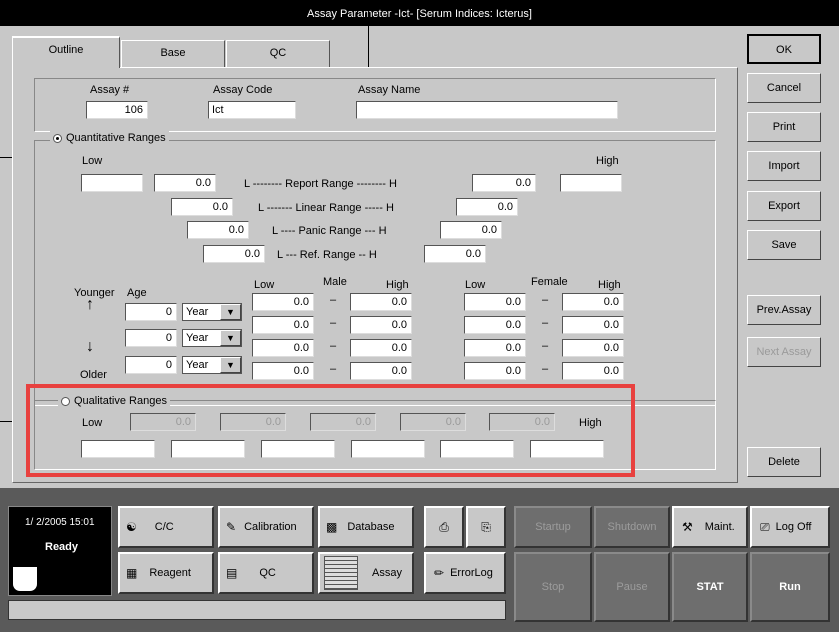 This screenshot has width=839, height=632. What do you see at coordinates (471, 573) in the screenshot?
I see `errorlog-button-label: ErrorLog` at bounding box center [471, 573].